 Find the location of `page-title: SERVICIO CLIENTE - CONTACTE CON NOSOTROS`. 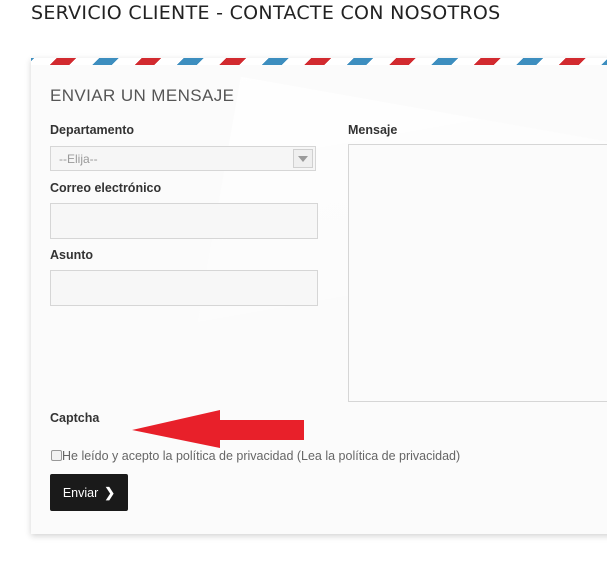

page-title: SERVICIO CLIENTE - CONTACTE CON NOSOTROS is located at coordinates (266, 13).